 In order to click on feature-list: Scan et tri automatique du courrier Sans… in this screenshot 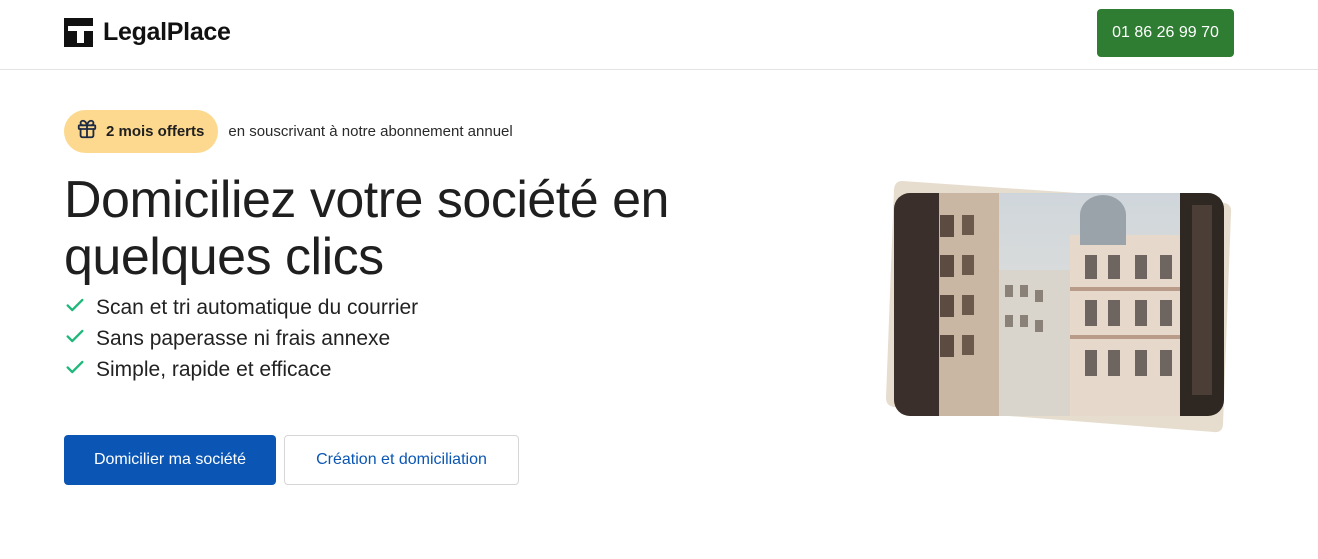, I will do `click(241, 338)`.